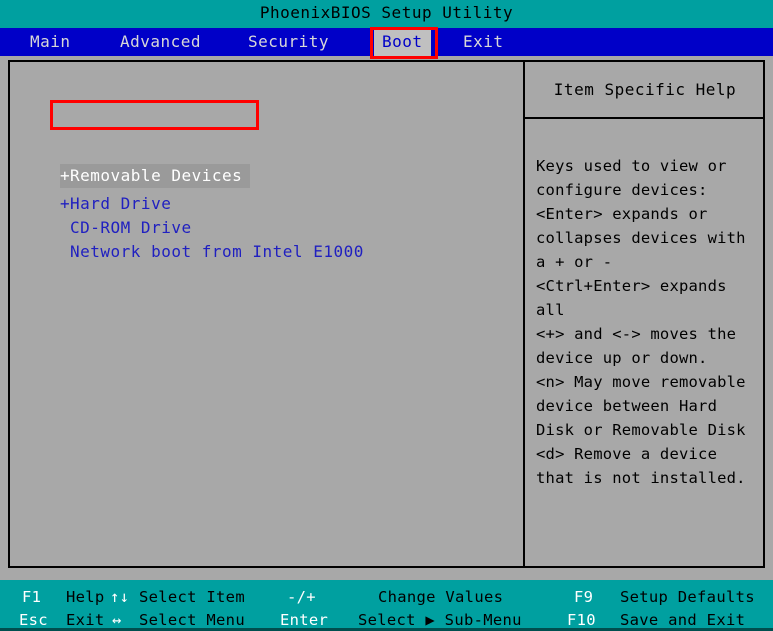 This screenshot has height=631, width=773. What do you see at coordinates (440, 620) in the screenshot?
I see `footer-action-label: Select ▶ Sub-Menu` at bounding box center [440, 620].